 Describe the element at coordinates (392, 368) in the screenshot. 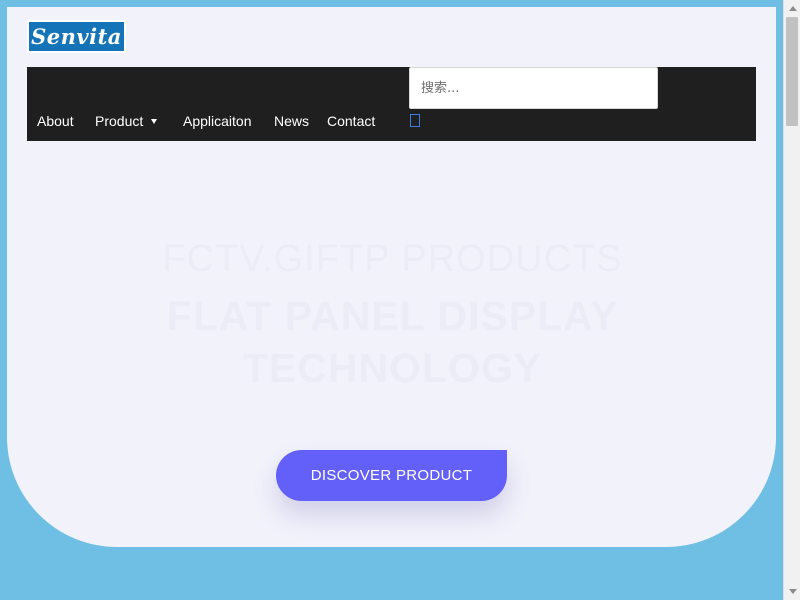

I see `hero-title-line-2: TECHNOLOGY` at that location.